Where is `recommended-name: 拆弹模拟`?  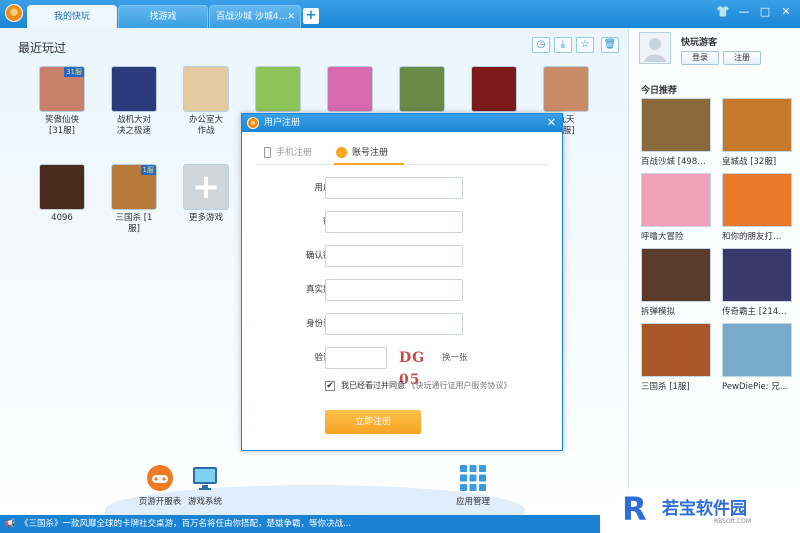 recommended-name: 拆弹模拟 is located at coordinates (658, 312).